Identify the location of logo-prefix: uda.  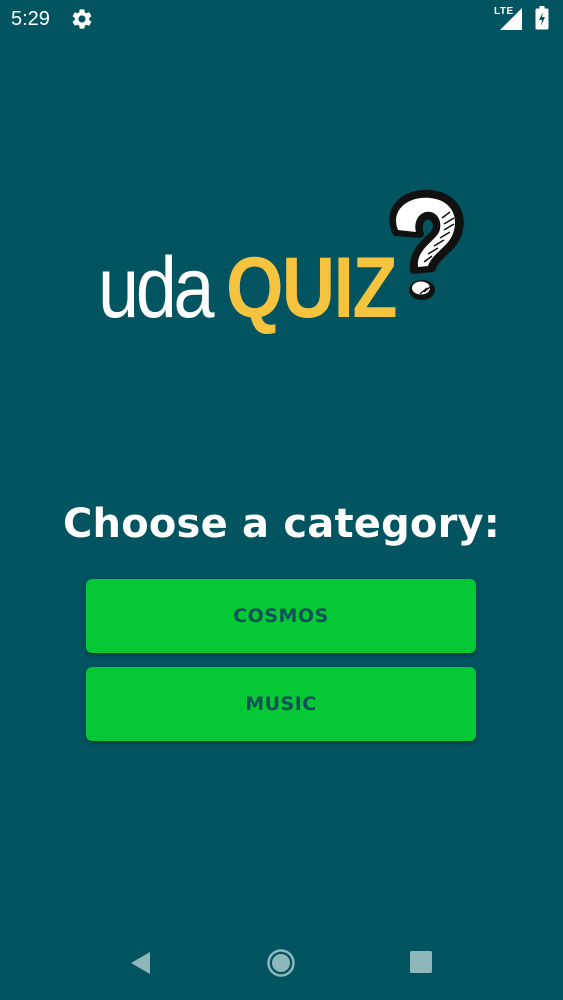
(156, 288).